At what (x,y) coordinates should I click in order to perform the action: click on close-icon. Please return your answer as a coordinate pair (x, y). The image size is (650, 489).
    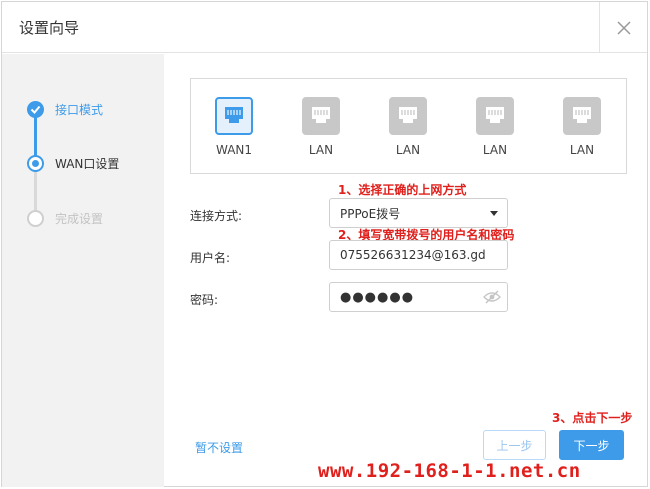
    Looking at the image, I should click on (623, 27).